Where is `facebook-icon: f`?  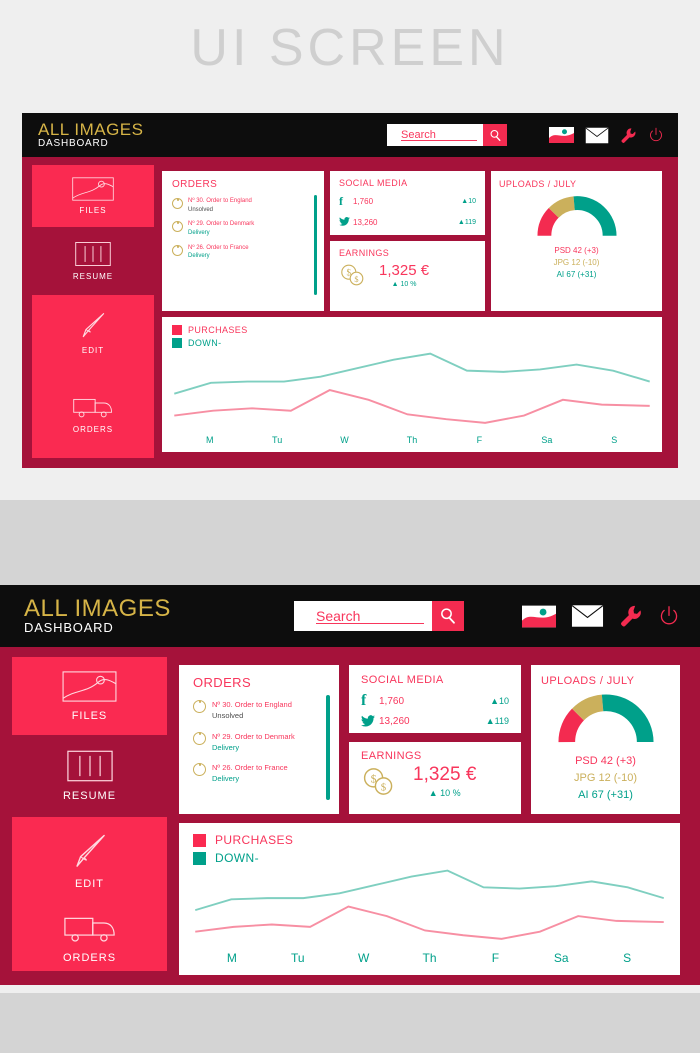 facebook-icon: f is located at coordinates (341, 201).